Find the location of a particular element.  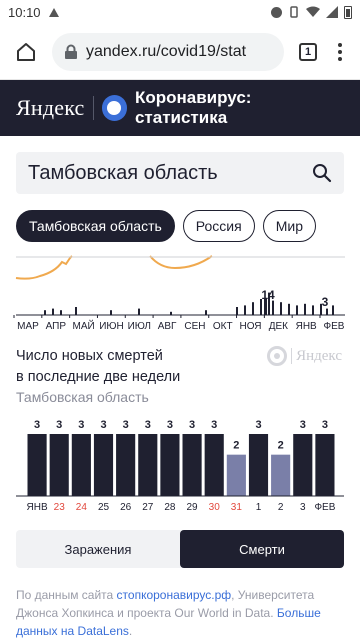

vibrate-icon is located at coordinates (294, 12).